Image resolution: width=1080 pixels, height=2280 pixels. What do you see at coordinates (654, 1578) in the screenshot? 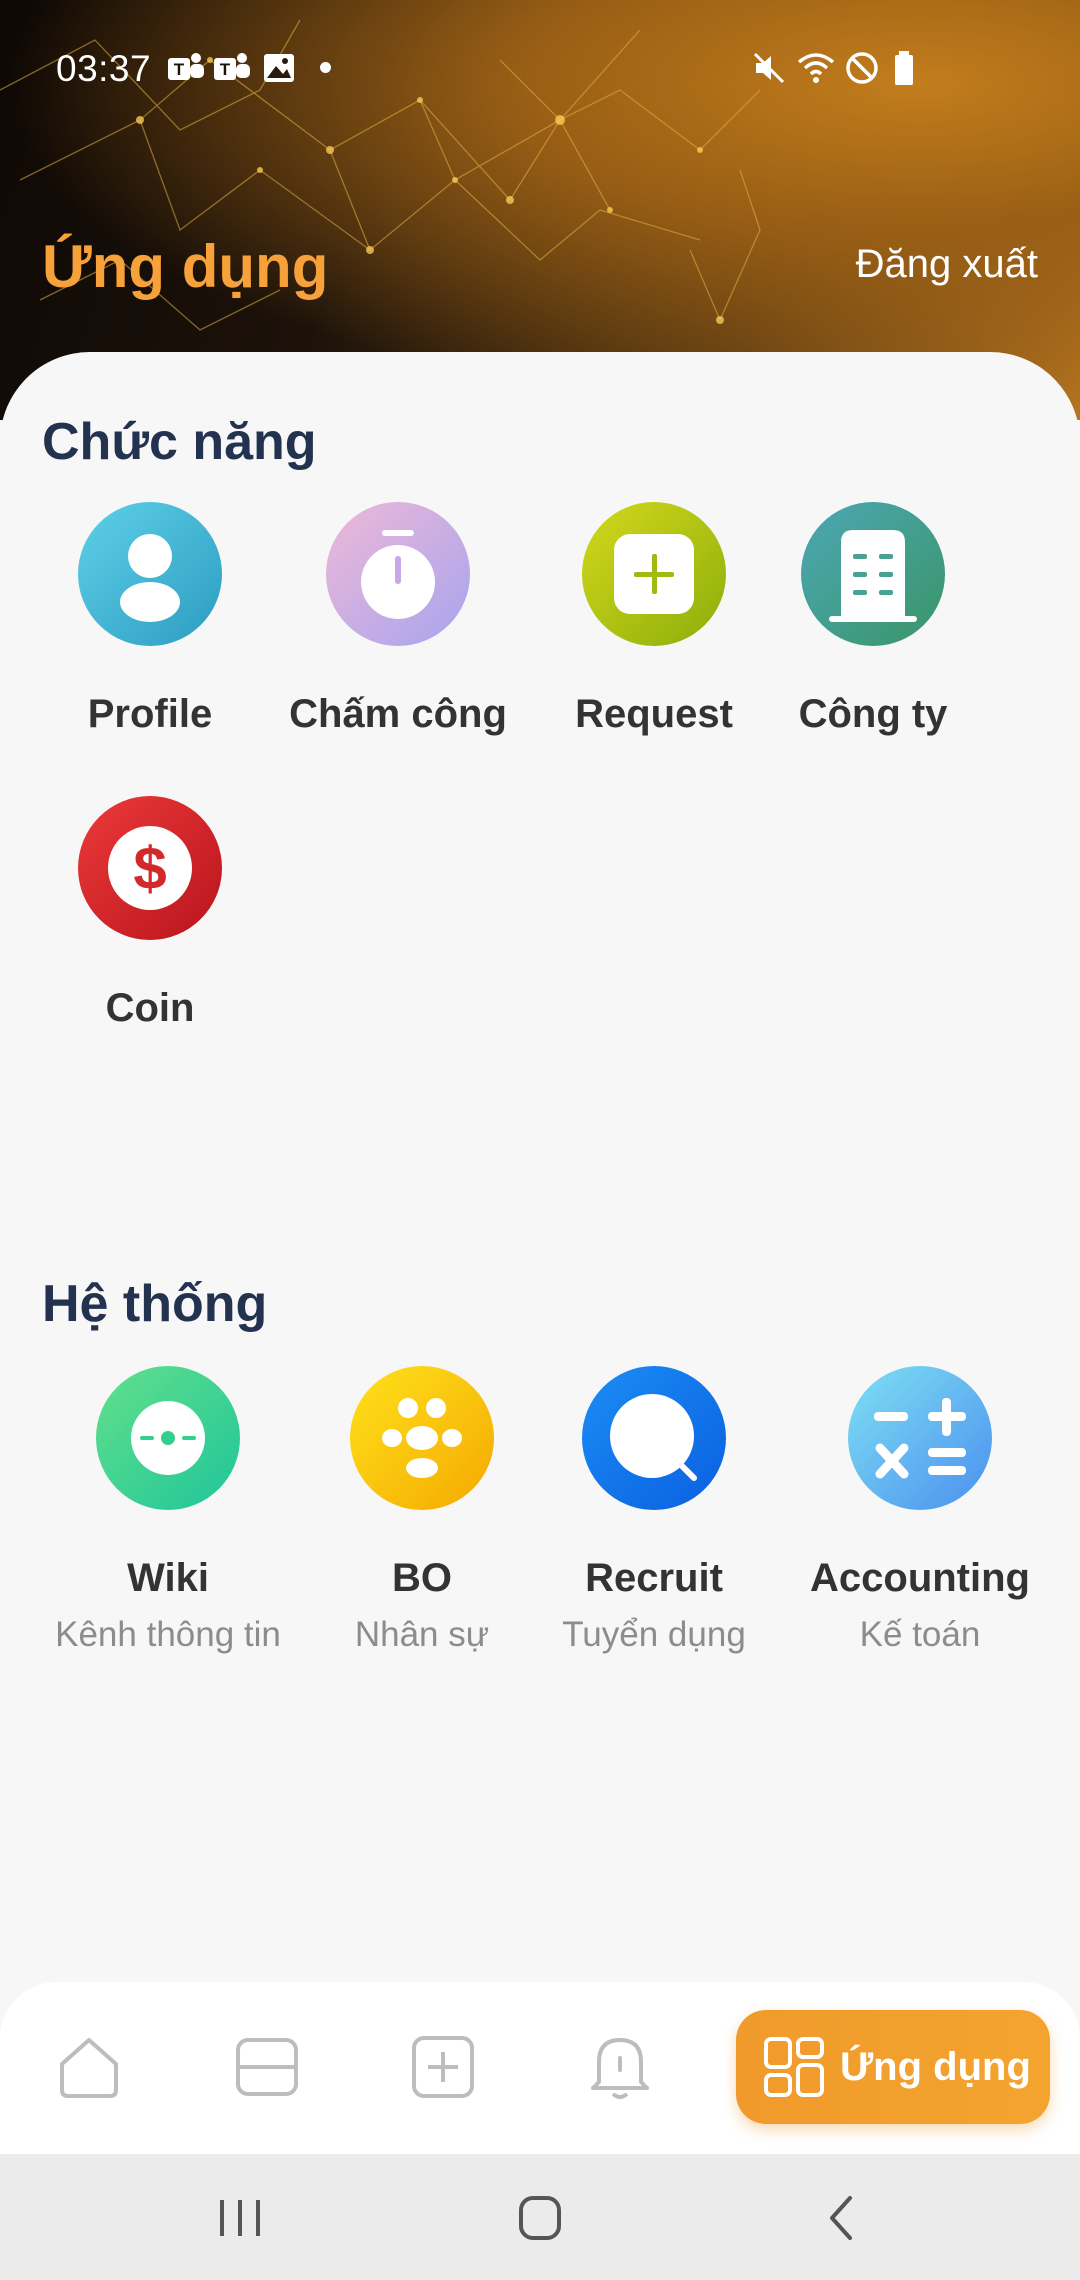
I see `app-tile-label: Recruit` at bounding box center [654, 1578].